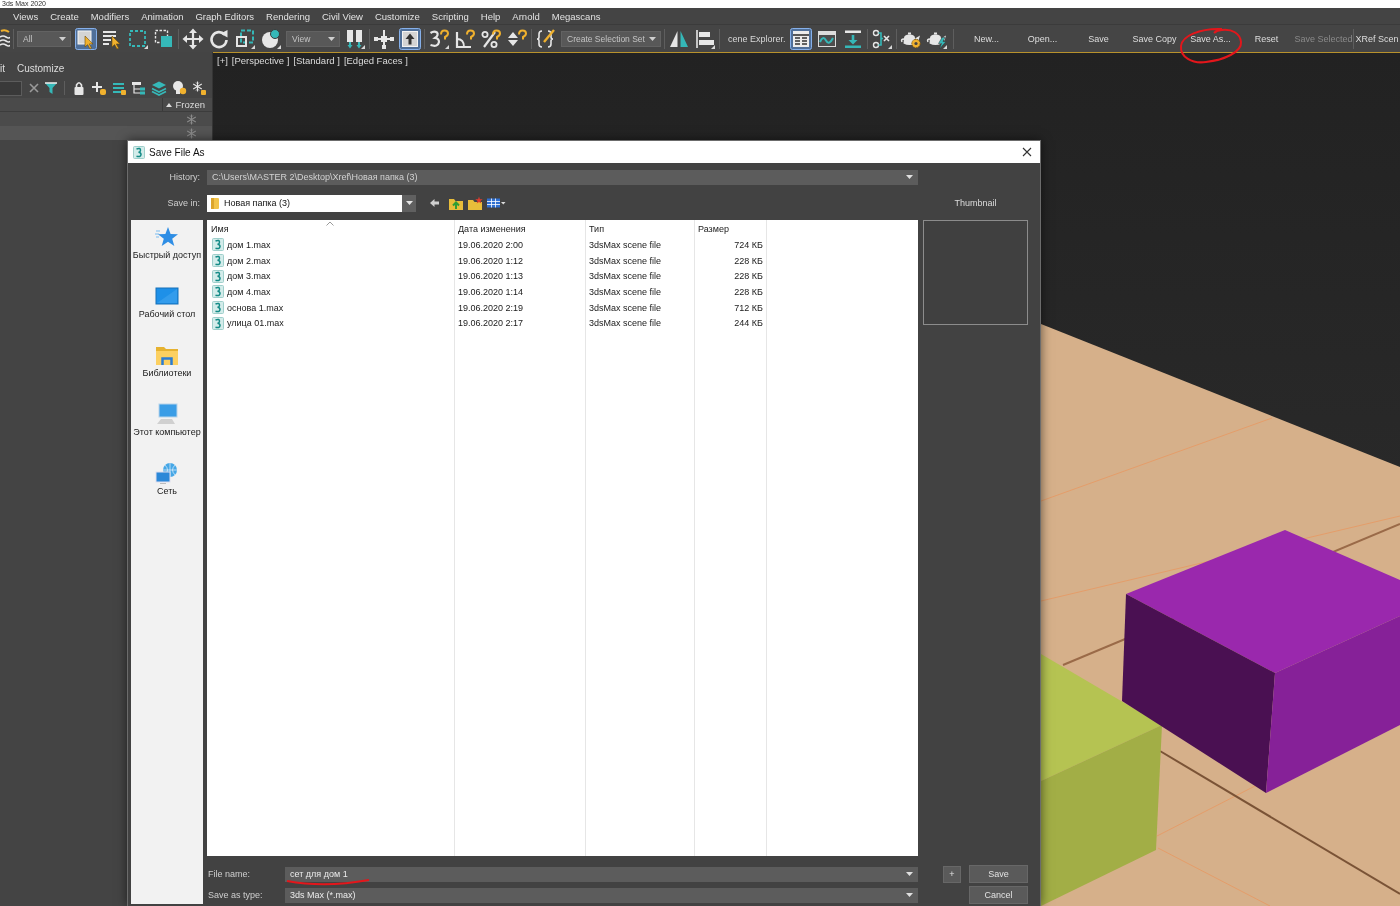  I want to click on viewport-label: [Perspective ], so click(260, 61).